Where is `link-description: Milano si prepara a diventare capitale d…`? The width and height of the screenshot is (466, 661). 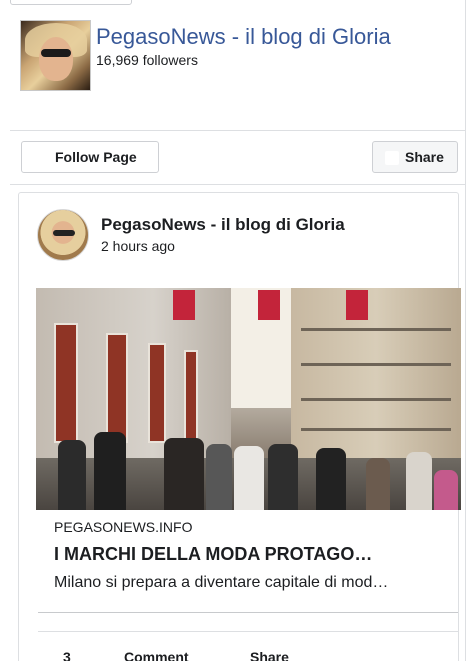
link-description: Milano si prepara a diventare capitale d… is located at coordinates (221, 582).